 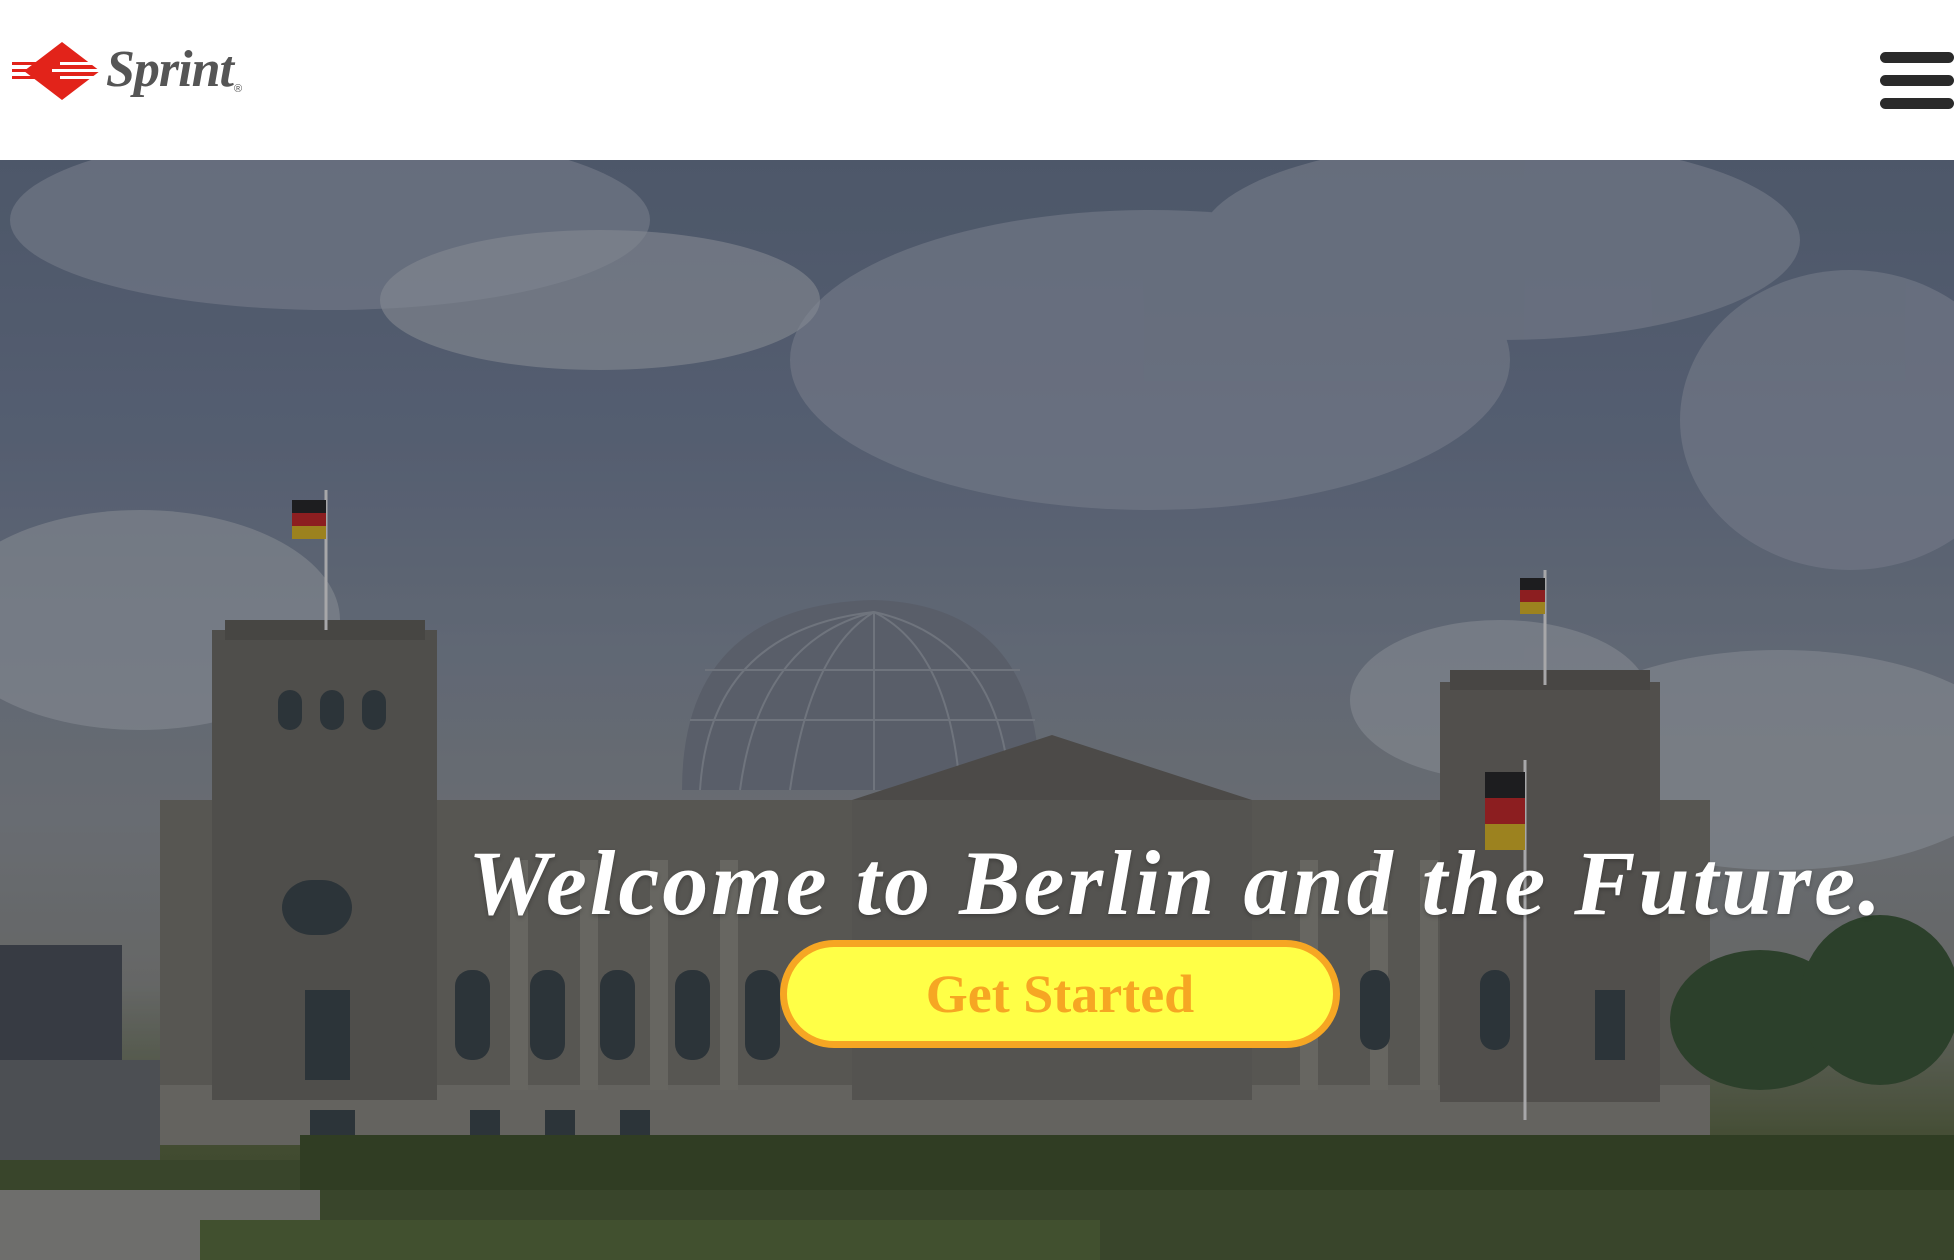 What do you see at coordinates (1176, 883) in the screenshot?
I see `hero-headline: Welcome to Berlin and the Future.` at bounding box center [1176, 883].